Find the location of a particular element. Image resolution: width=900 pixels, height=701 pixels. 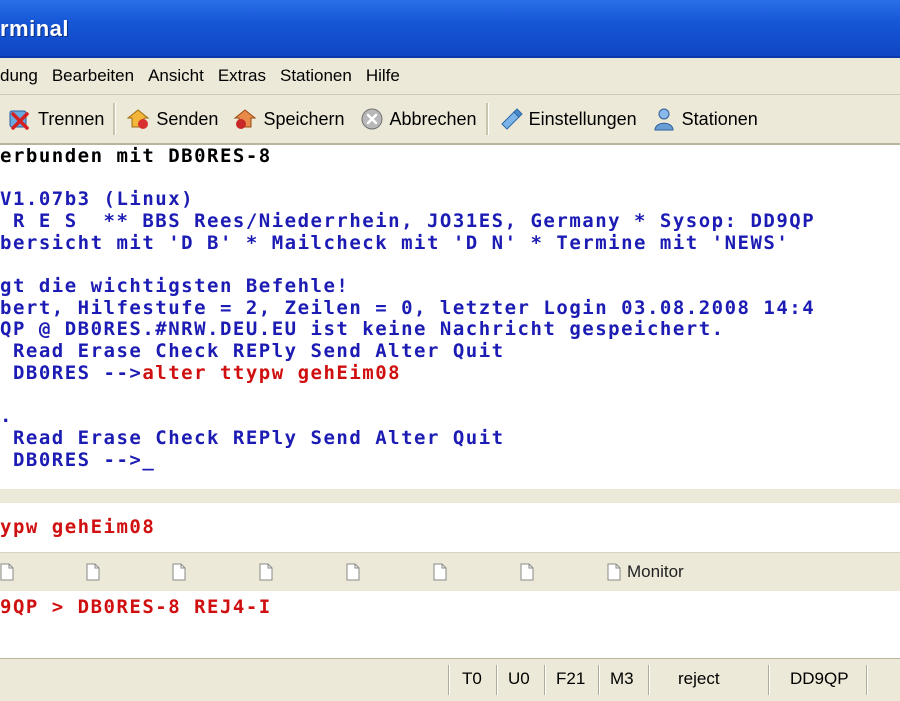

status-f21: F21 is located at coordinates (571, 678).